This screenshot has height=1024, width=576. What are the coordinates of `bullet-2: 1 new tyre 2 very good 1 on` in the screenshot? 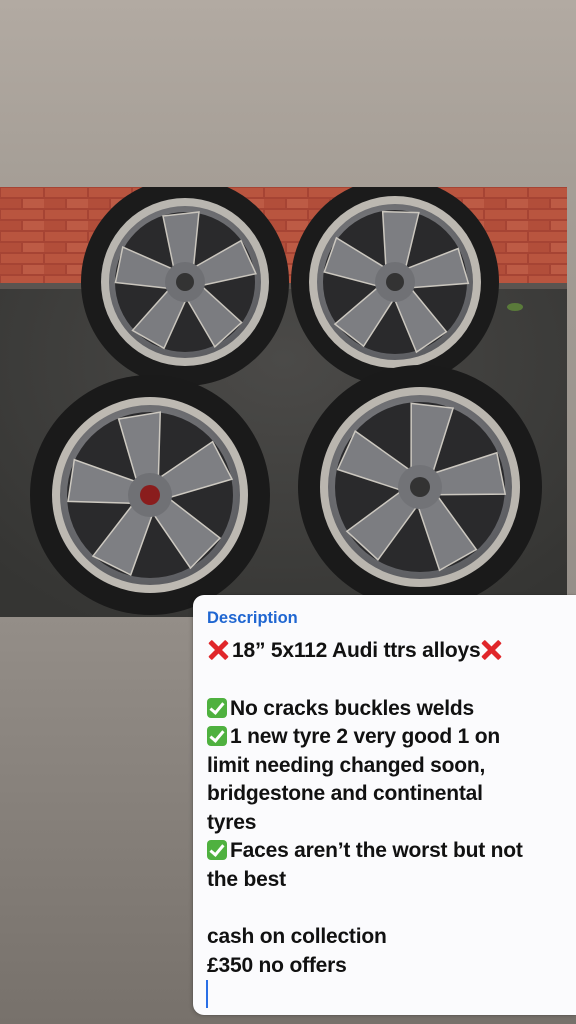 It's located at (388, 737).